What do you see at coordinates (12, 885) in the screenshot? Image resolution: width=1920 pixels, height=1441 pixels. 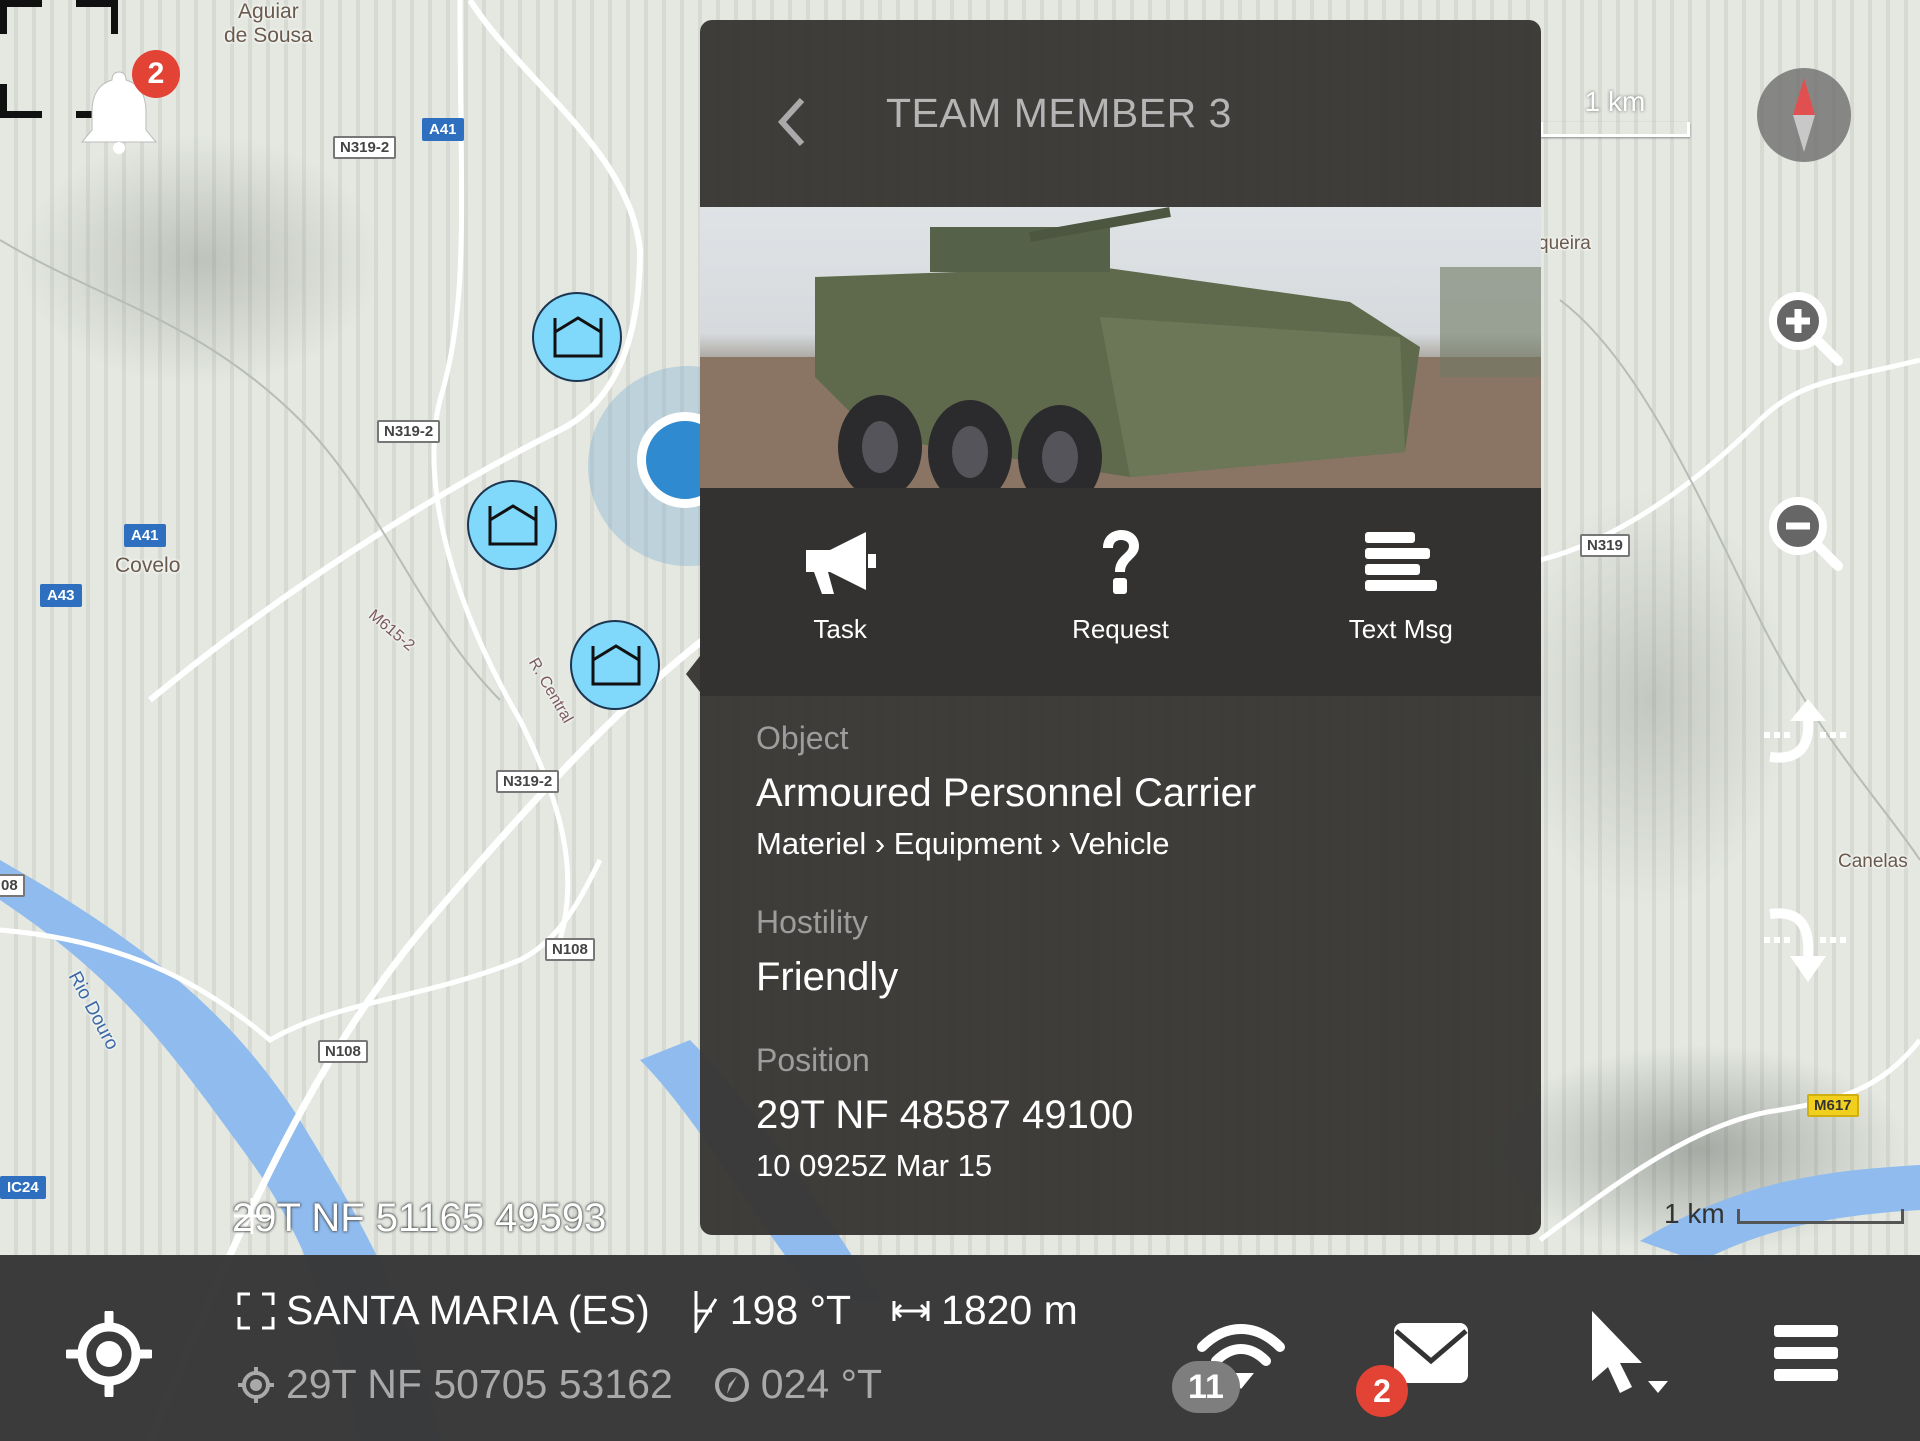 I see `road-label: 08` at bounding box center [12, 885].